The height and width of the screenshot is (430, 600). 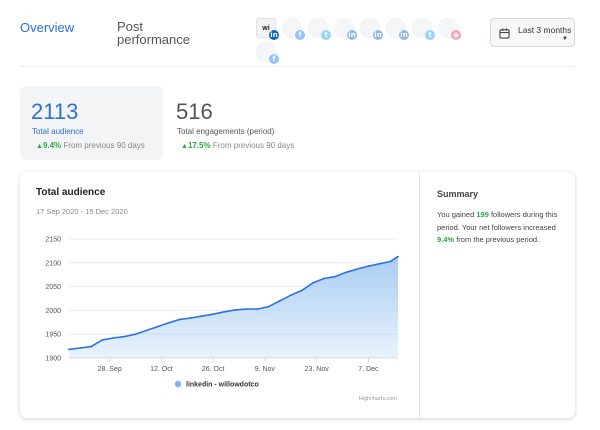 What do you see at coordinates (53, 311) in the screenshot?
I see `y-tick-label: 2000` at bounding box center [53, 311].